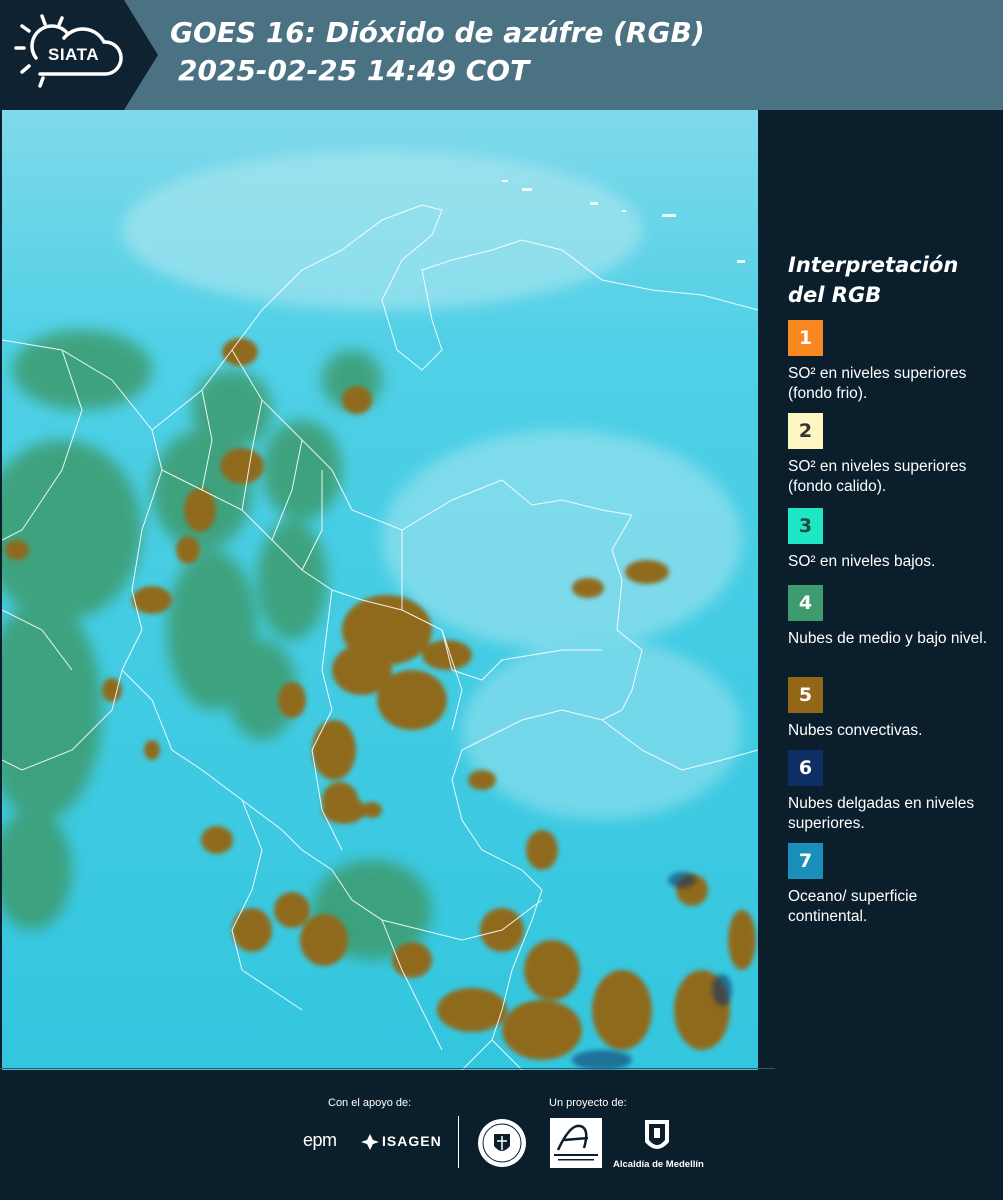 This screenshot has height=1200, width=1003. I want to click on legend-description: SO² en niveles superiores (fondo frio)., so click(877, 383).